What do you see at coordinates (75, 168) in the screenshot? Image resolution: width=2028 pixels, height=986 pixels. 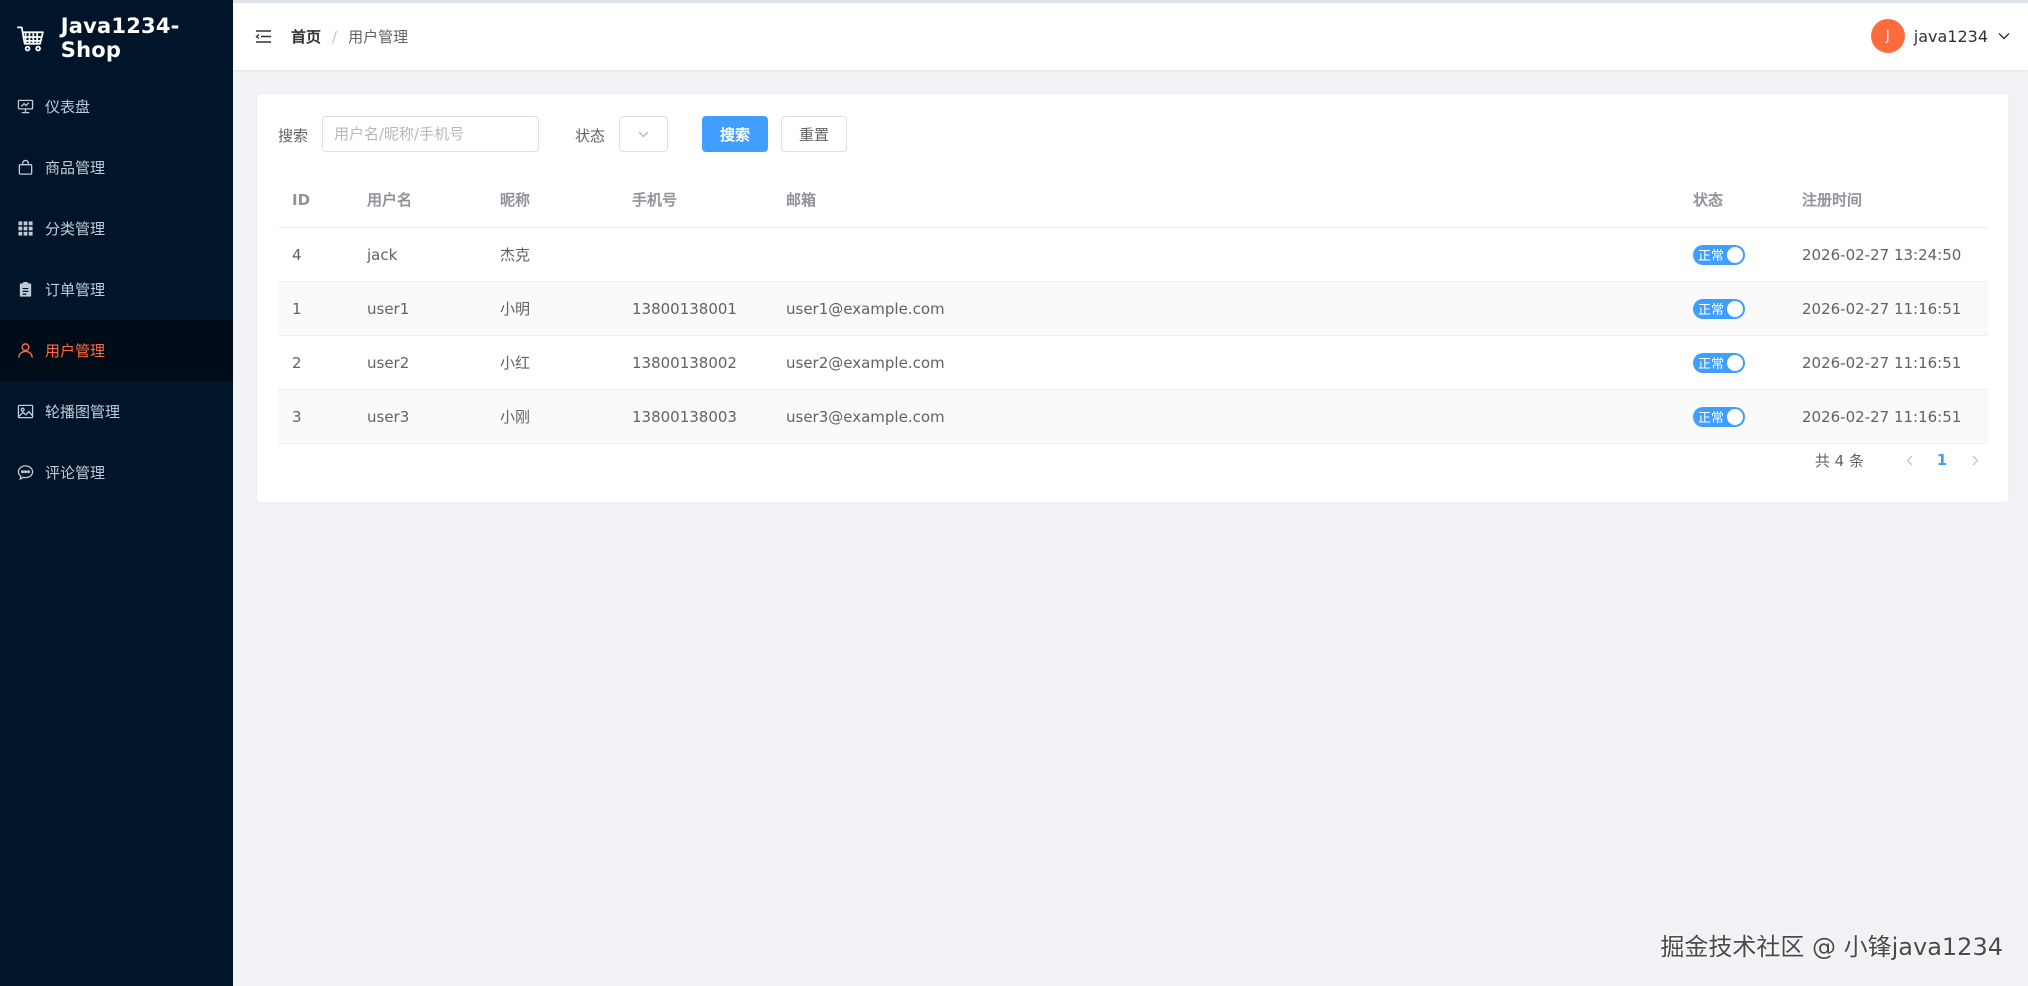 I see `sidebar-item-label: 商品管理` at bounding box center [75, 168].